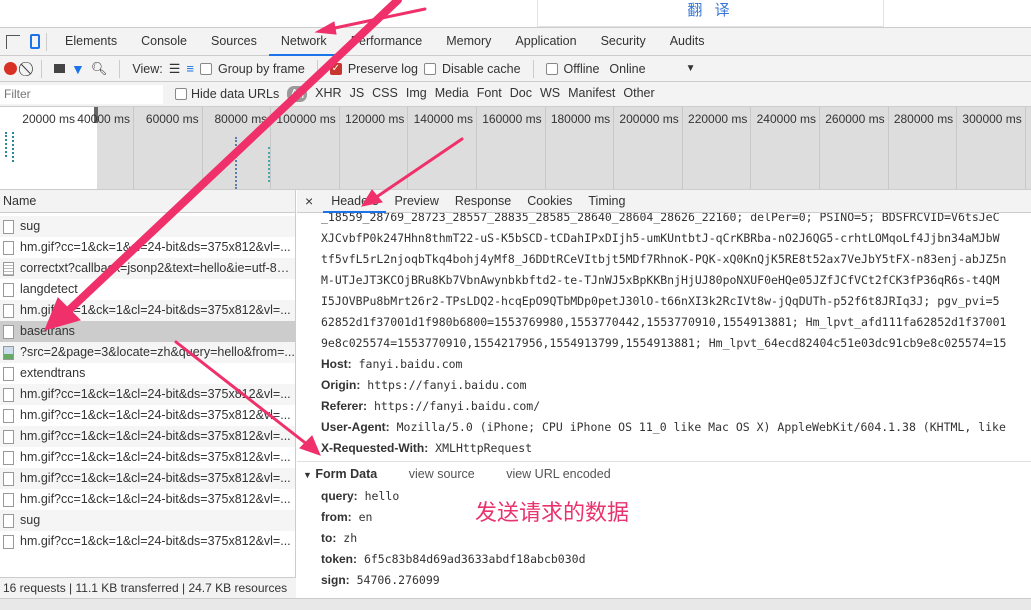  Describe the element at coordinates (623, 41) in the screenshot. I see `tab-security: Security` at that location.